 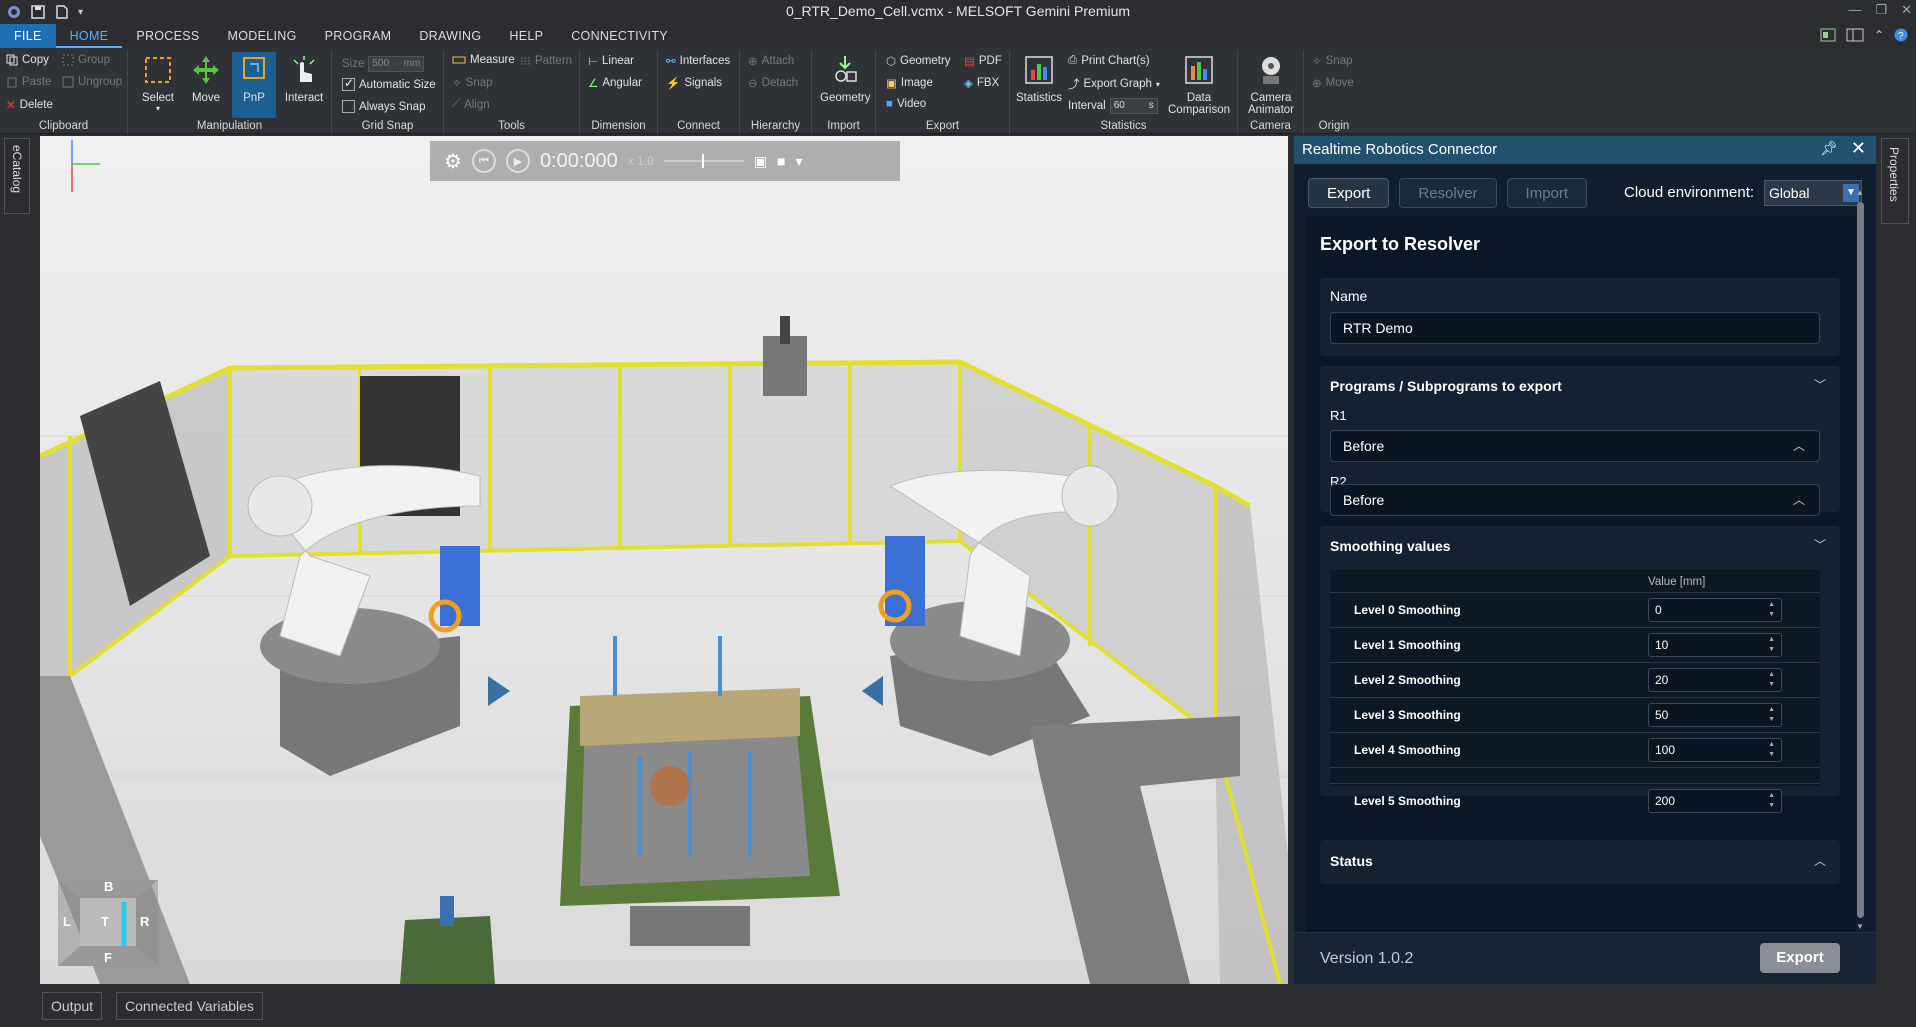 I want to click on camera-animator-button: Camera Animator, so click(x=1271, y=84).